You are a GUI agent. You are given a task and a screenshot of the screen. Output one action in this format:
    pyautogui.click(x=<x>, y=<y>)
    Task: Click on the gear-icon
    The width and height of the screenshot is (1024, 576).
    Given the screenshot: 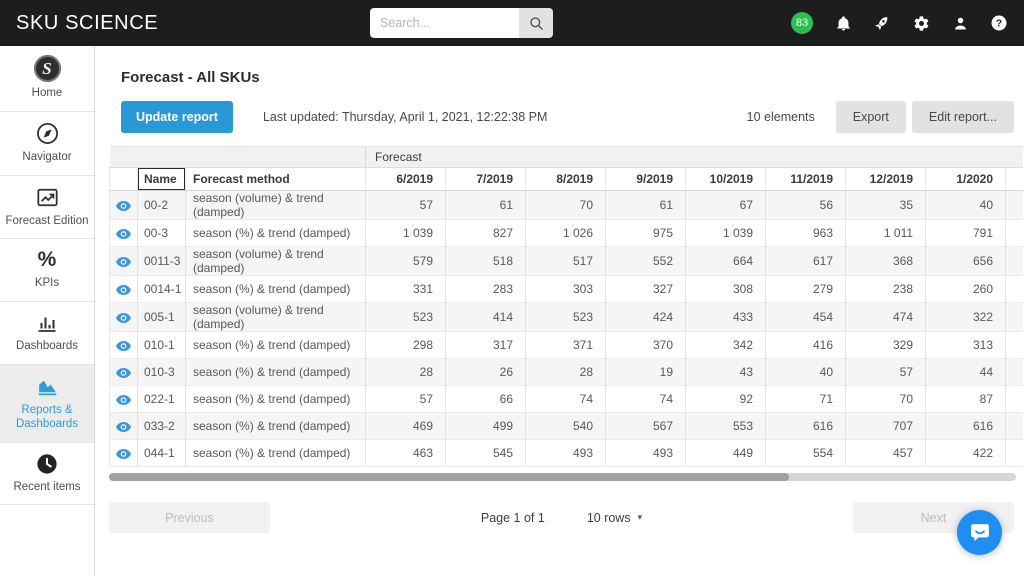 What is the action you would take?
    pyautogui.click(x=921, y=23)
    